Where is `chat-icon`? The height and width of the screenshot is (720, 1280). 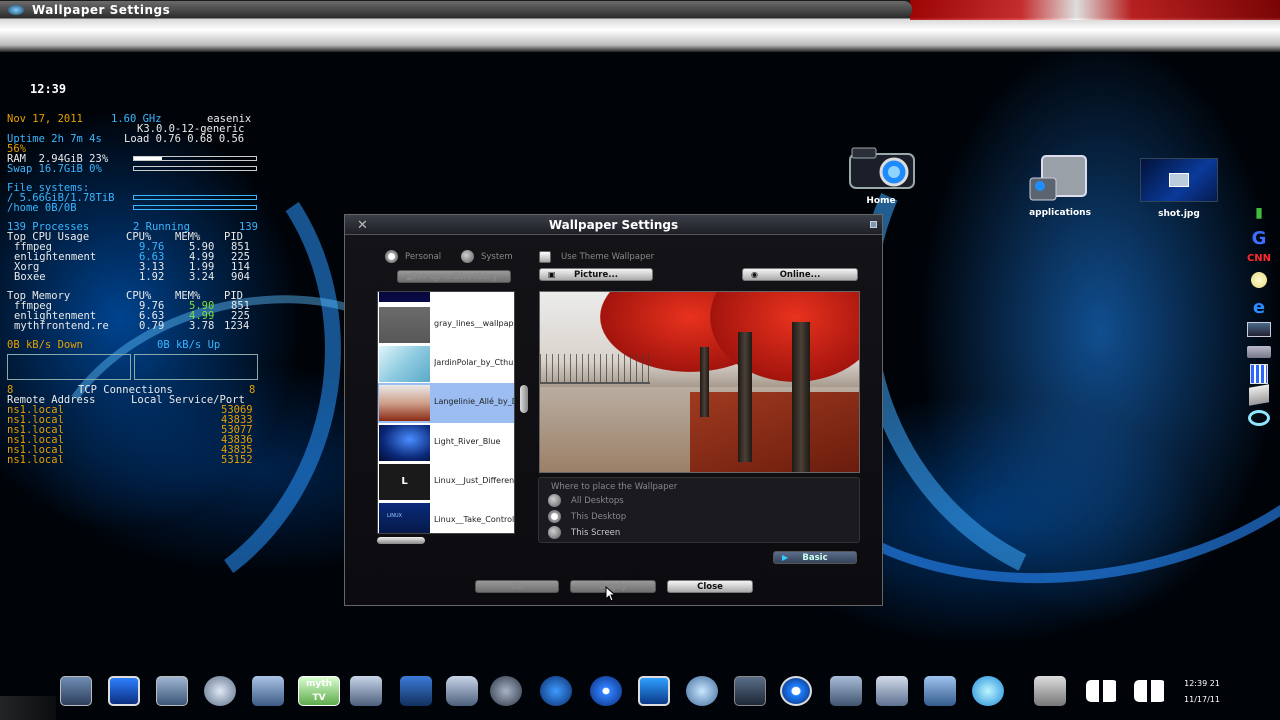 chat-icon is located at coordinates (702, 691).